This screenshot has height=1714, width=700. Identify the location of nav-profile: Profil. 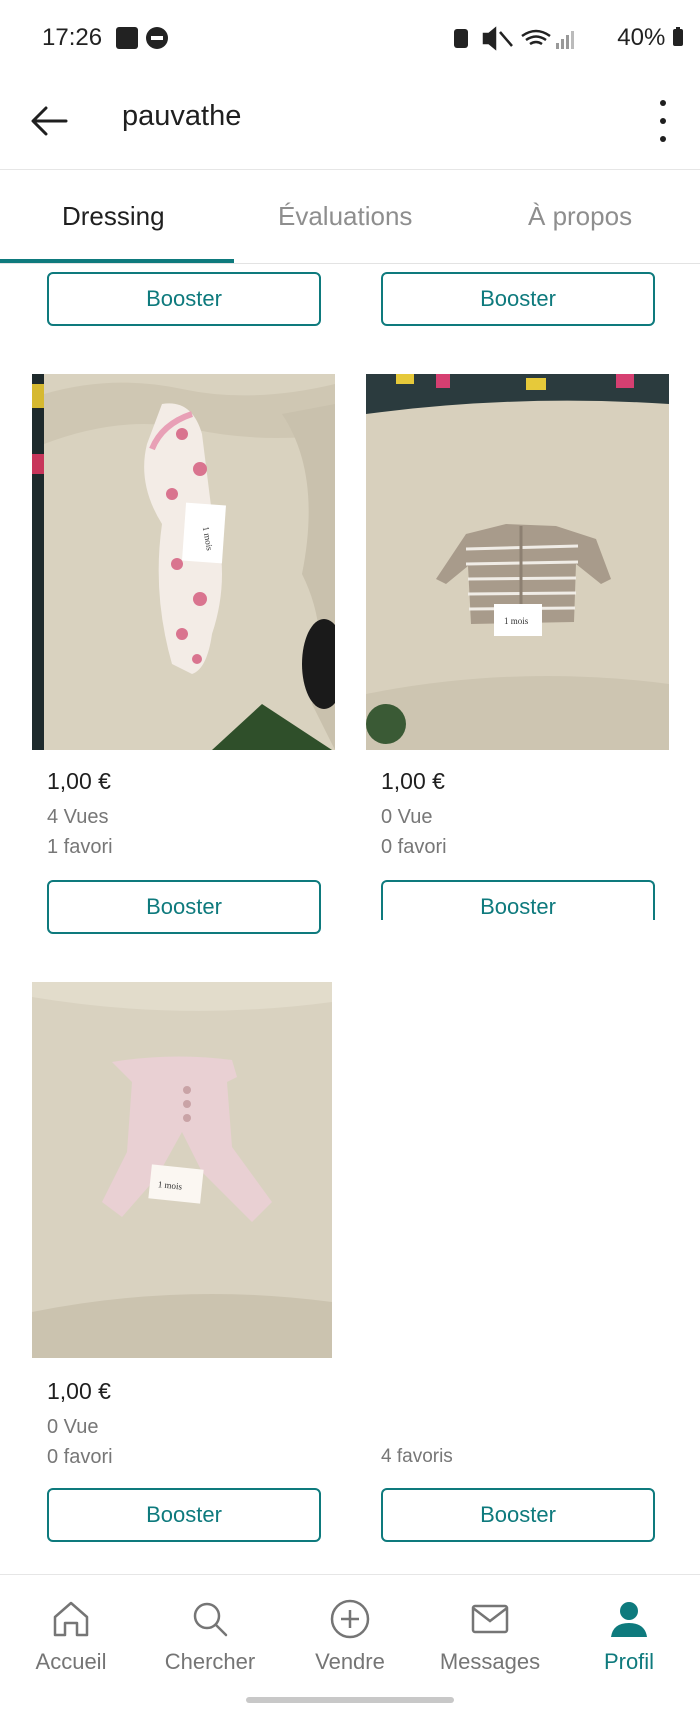
(629, 1642).